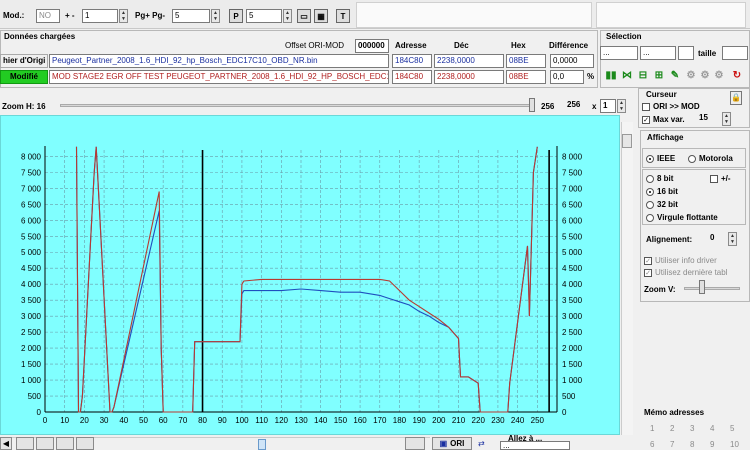 Image resolution: width=750 pixels, height=450 pixels. I want to click on zoom-v-slider-track, so click(712, 288).